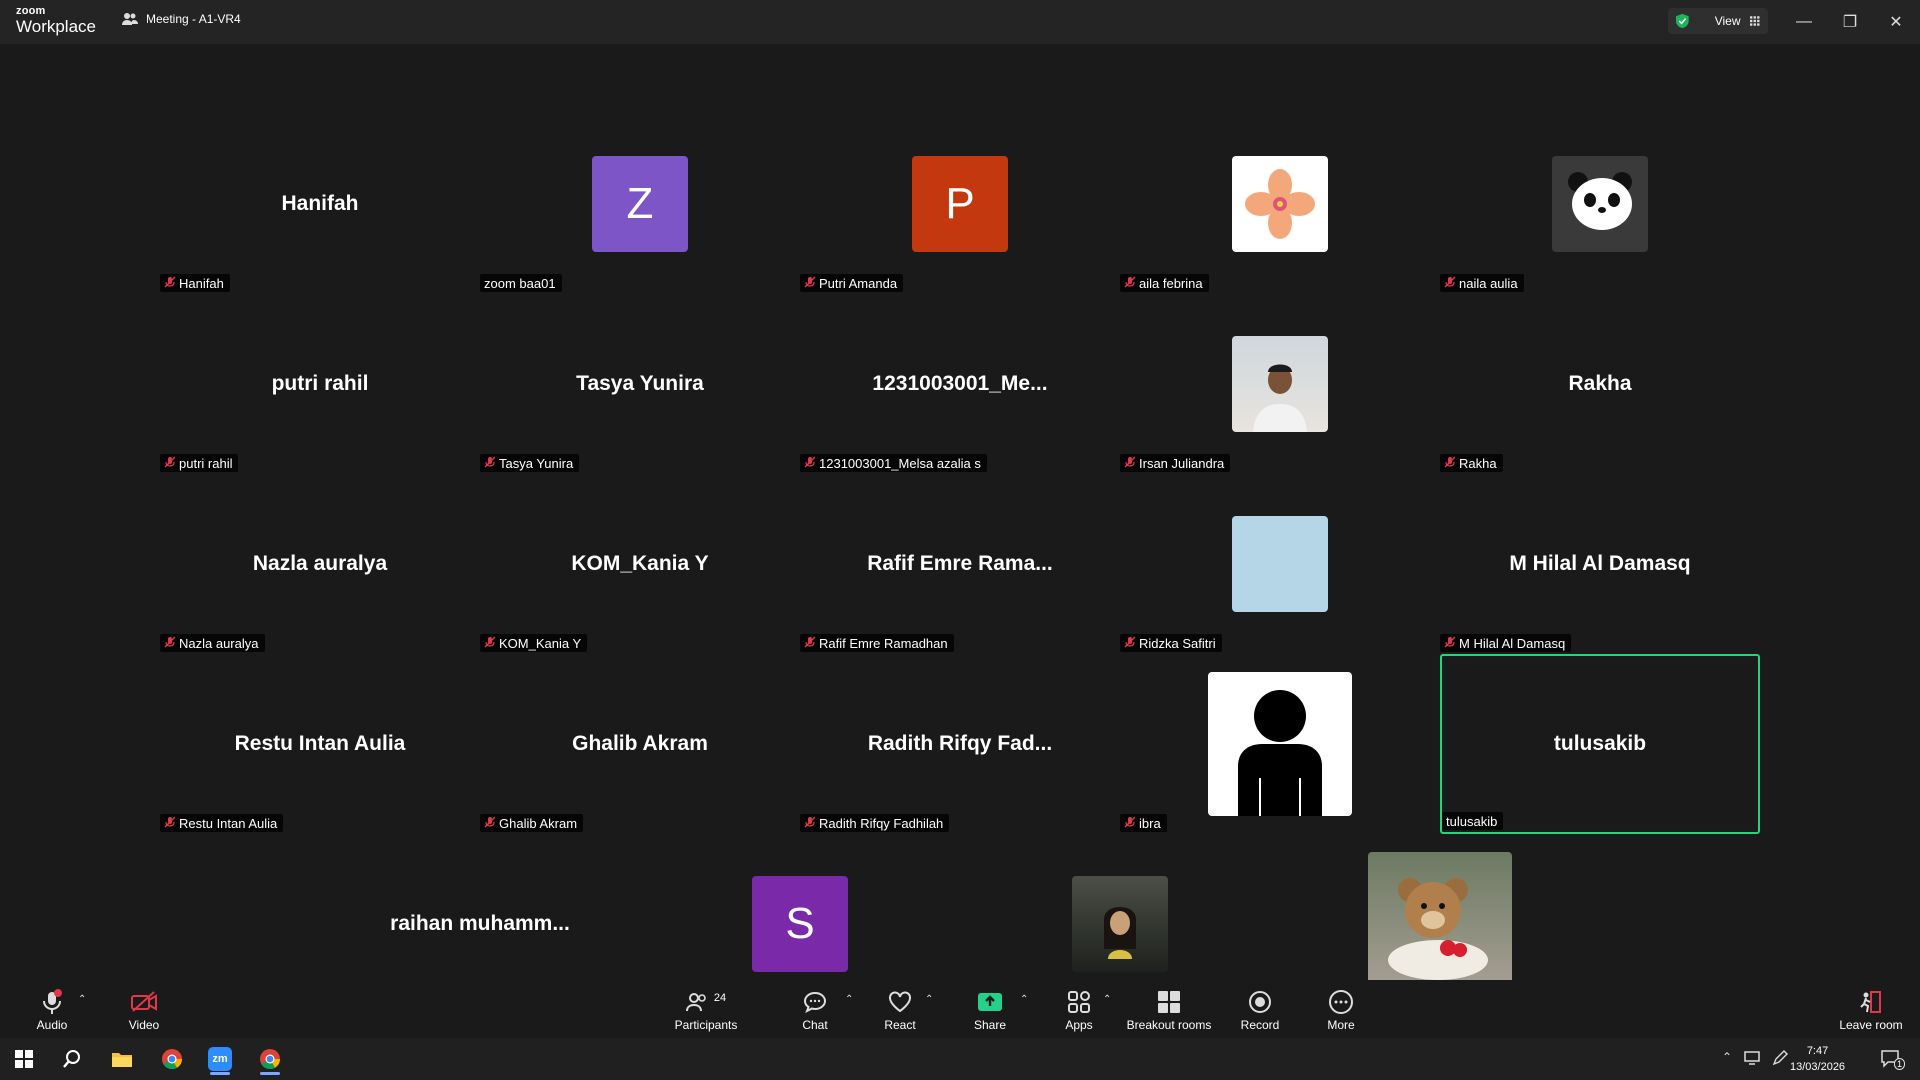  Describe the element at coordinates (640, 384) in the screenshot. I see `participant-tile: Tasya Yunira Tasya Yunira` at that location.